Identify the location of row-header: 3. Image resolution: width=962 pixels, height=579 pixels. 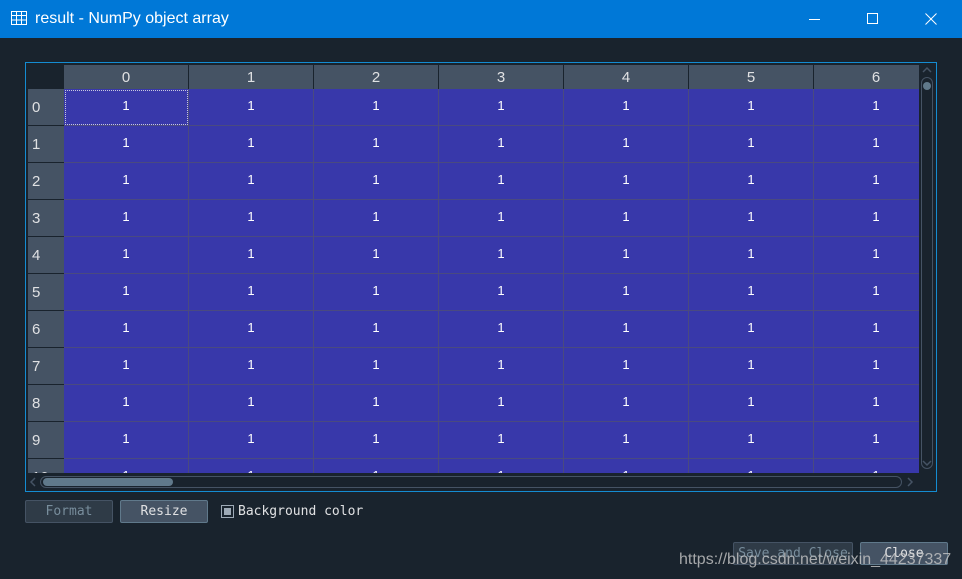
(46, 218).